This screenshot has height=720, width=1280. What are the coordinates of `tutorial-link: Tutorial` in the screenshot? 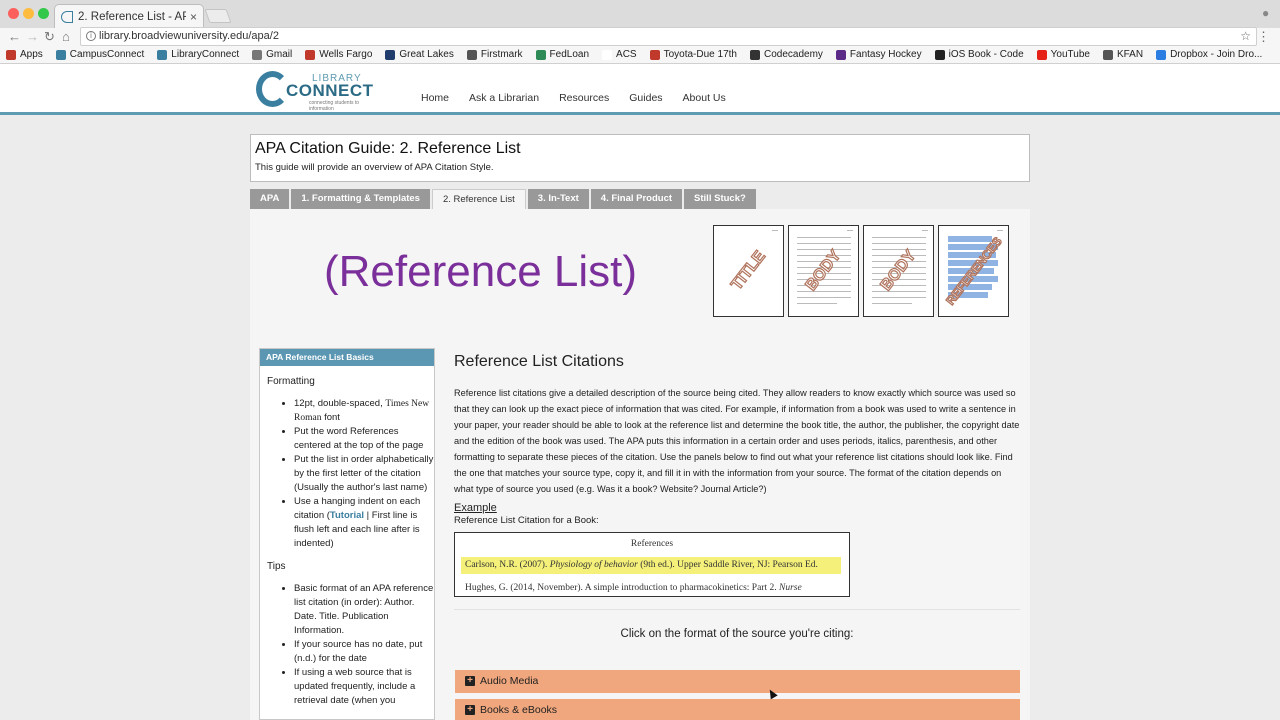 It's located at (347, 515).